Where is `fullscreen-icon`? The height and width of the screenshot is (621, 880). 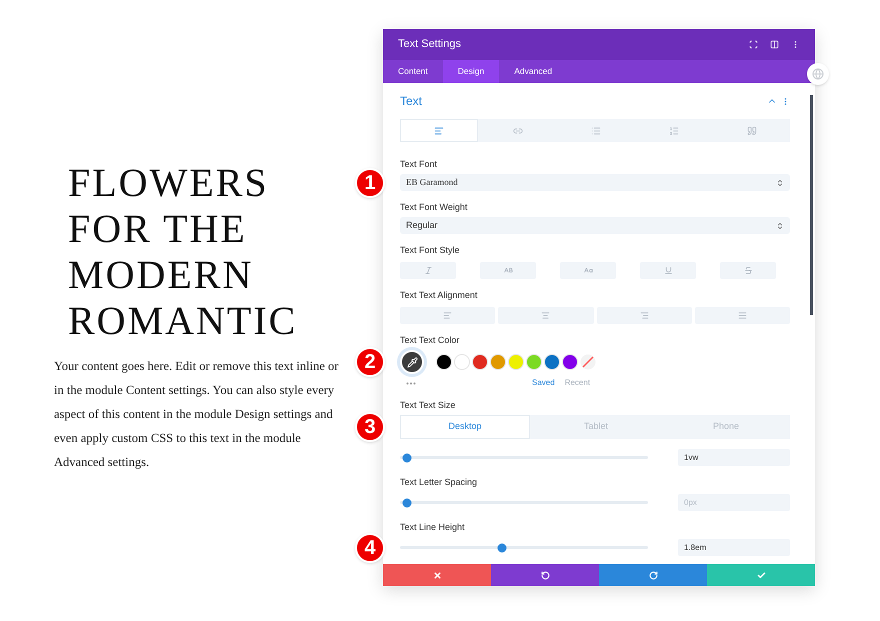 fullscreen-icon is located at coordinates (753, 44).